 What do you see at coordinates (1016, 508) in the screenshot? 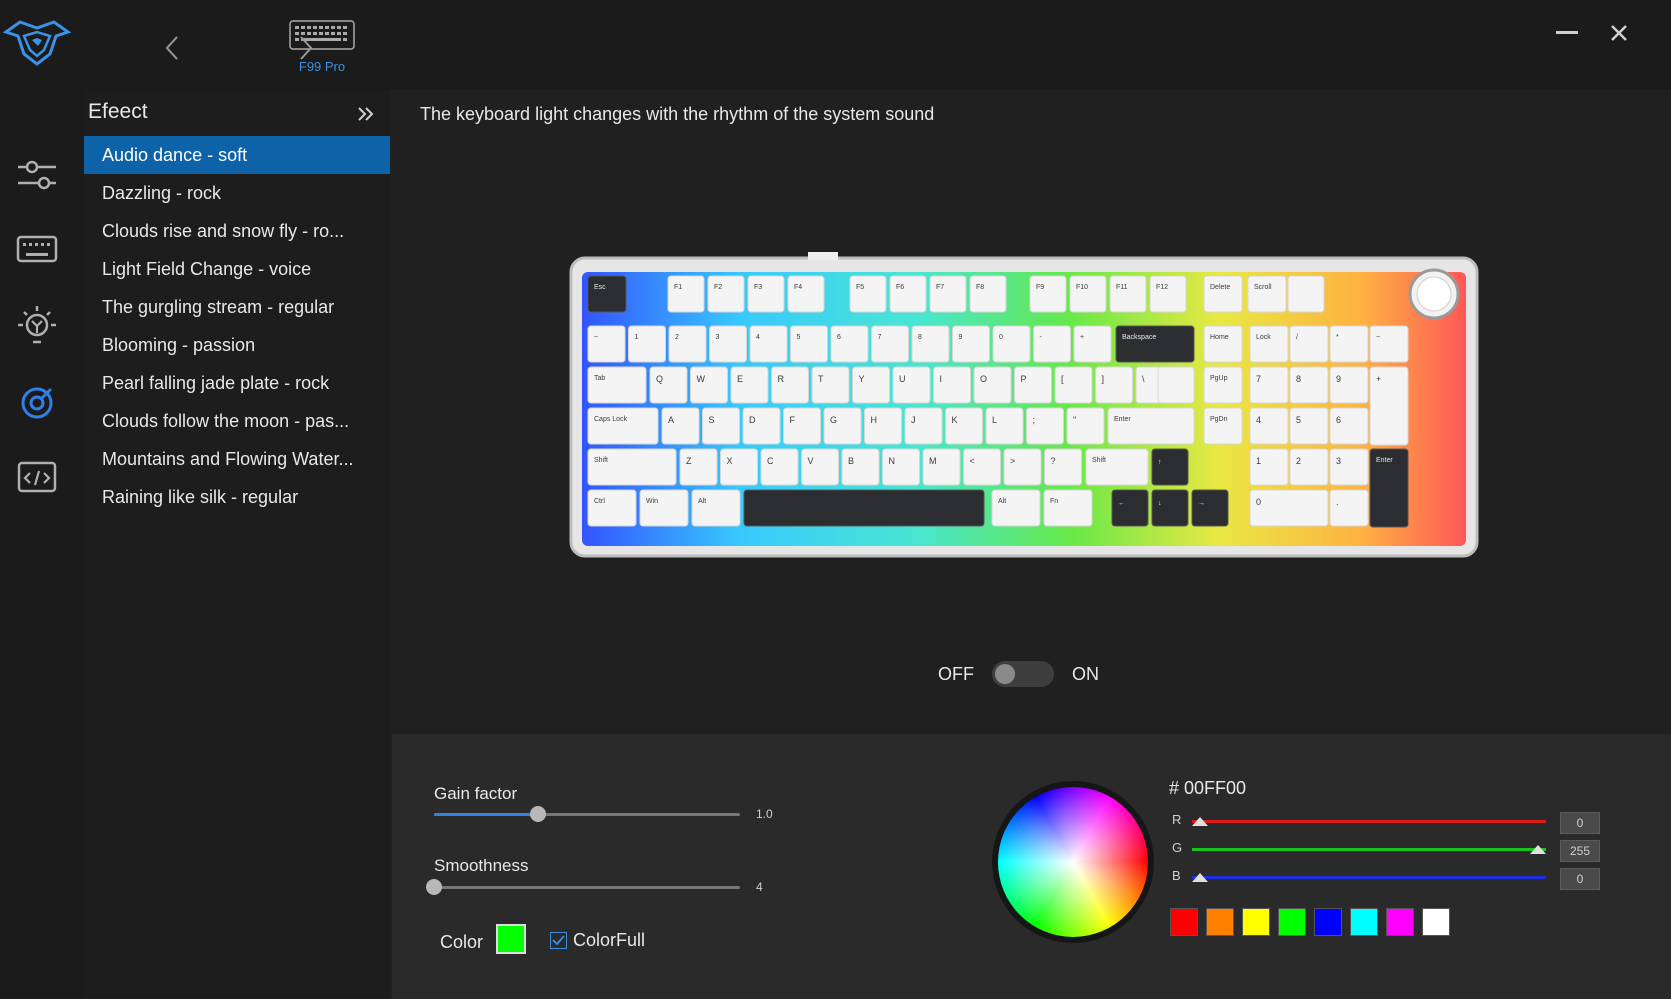
I see `keycap: Alt` at bounding box center [1016, 508].